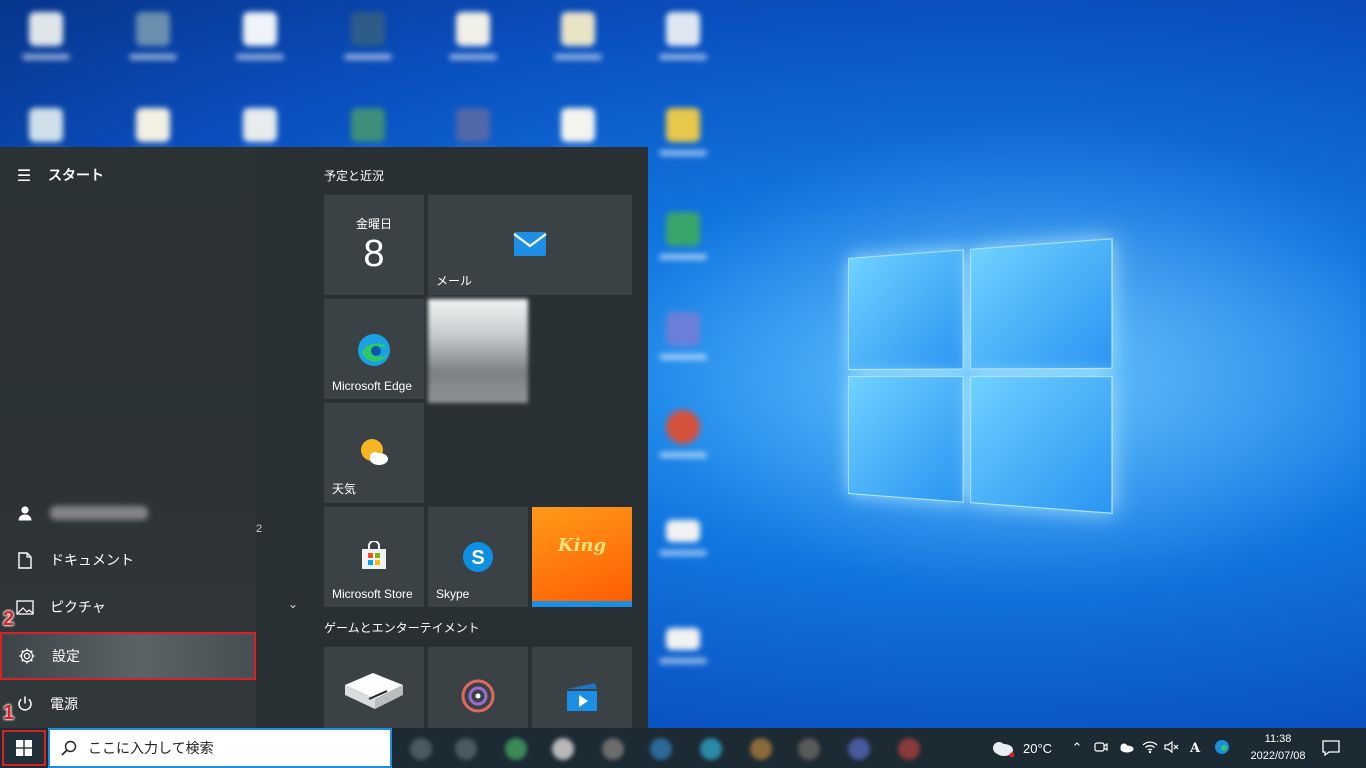 The image size is (1366, 768). What do you see at coordinates (9, 713) in the screenshot?
I see `step-1-marker: 1` at bounding box center [9, 713].